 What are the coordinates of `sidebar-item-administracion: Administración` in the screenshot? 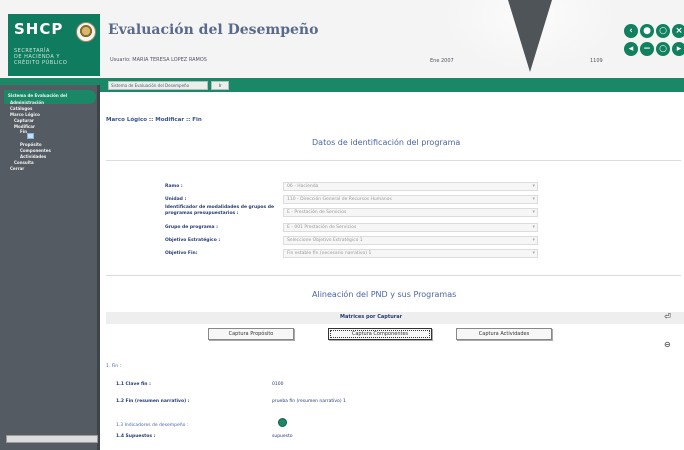 It's located at (27, 102).